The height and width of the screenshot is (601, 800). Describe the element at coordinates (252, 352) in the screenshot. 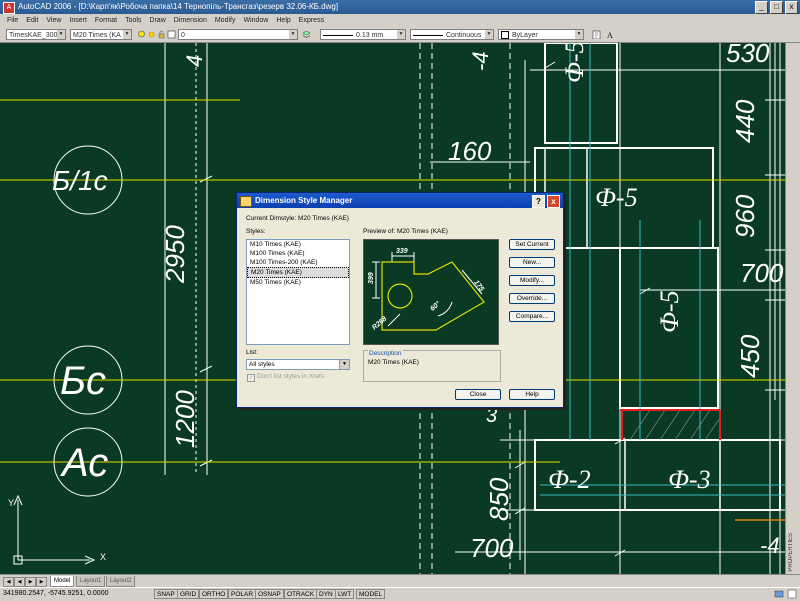

I see `list-label: List:` at that location.